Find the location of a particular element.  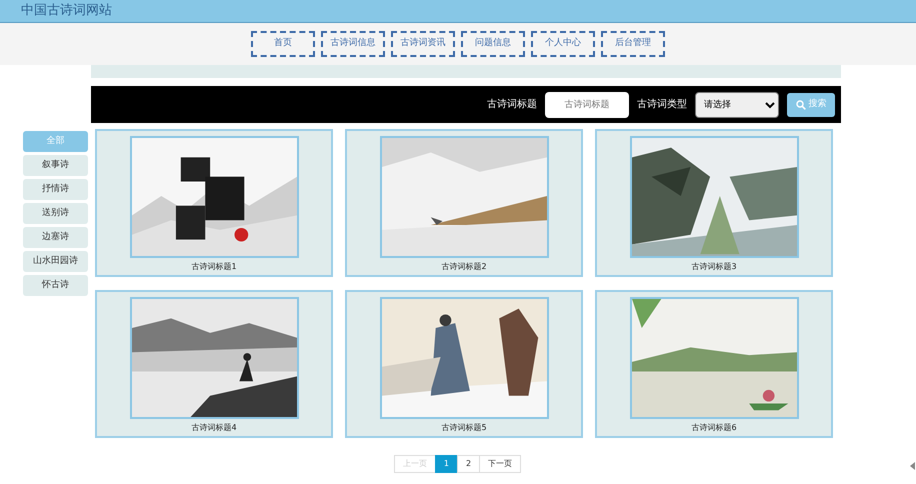

search-label: 古诗词标题 is located at coordinates (512, 105).